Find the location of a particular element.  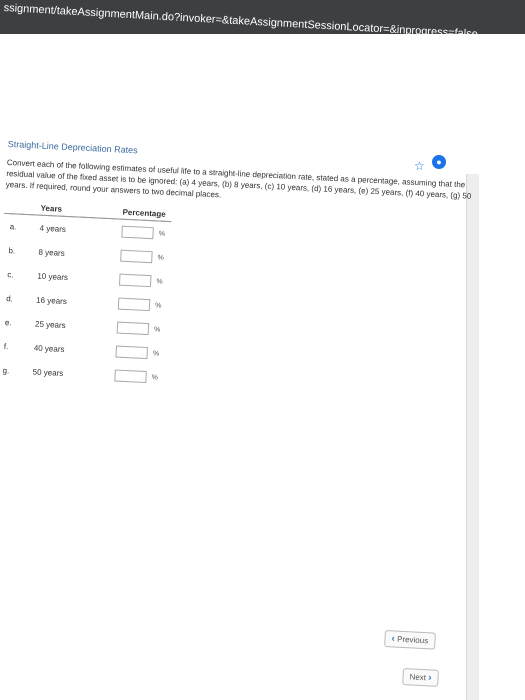

previous-button: ‹ Previous is located at coordinates (410, 640).